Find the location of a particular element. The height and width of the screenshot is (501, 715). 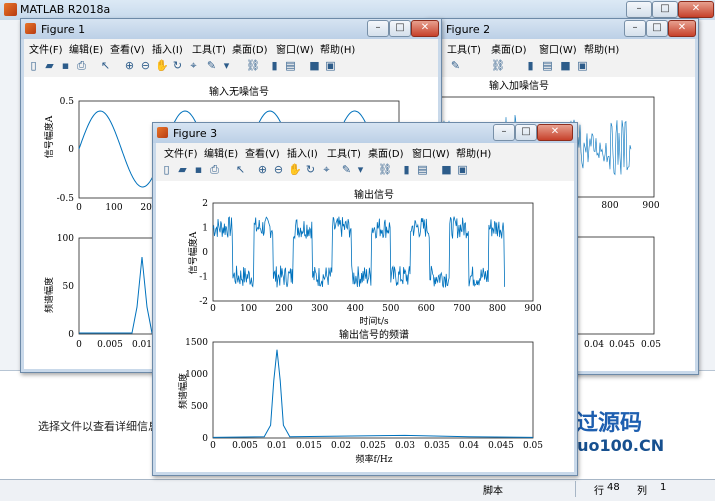

close-button: ✕ is located at coordinates (696, 9).